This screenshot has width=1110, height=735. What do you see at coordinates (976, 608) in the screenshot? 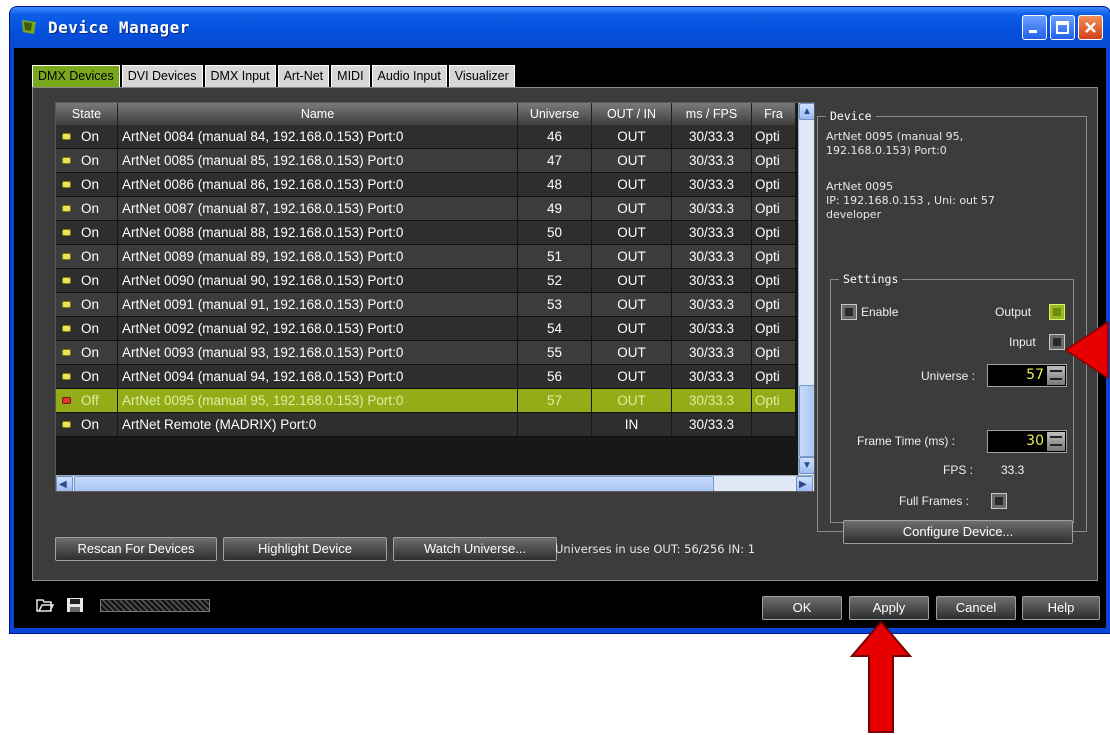
I see `cancel-button: Cancel` at bounding box center [976, 608].